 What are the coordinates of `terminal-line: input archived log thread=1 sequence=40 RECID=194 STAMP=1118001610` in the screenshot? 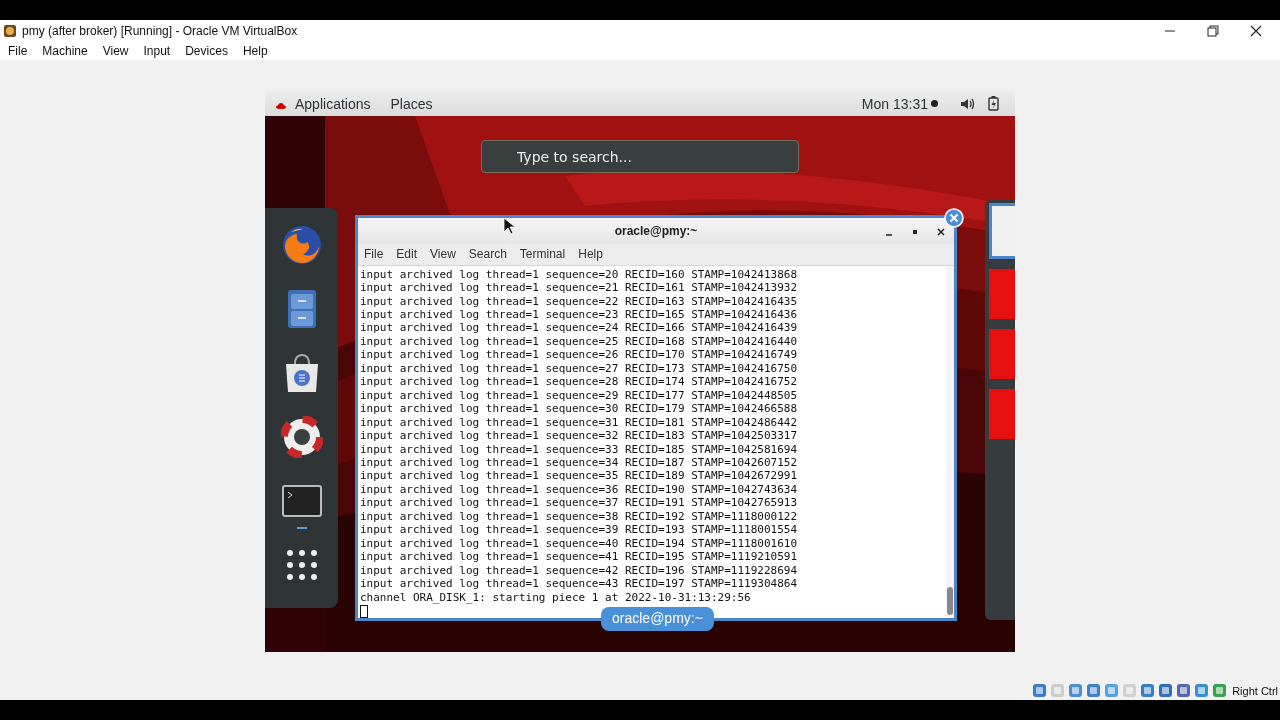 It's located at (579, 543).